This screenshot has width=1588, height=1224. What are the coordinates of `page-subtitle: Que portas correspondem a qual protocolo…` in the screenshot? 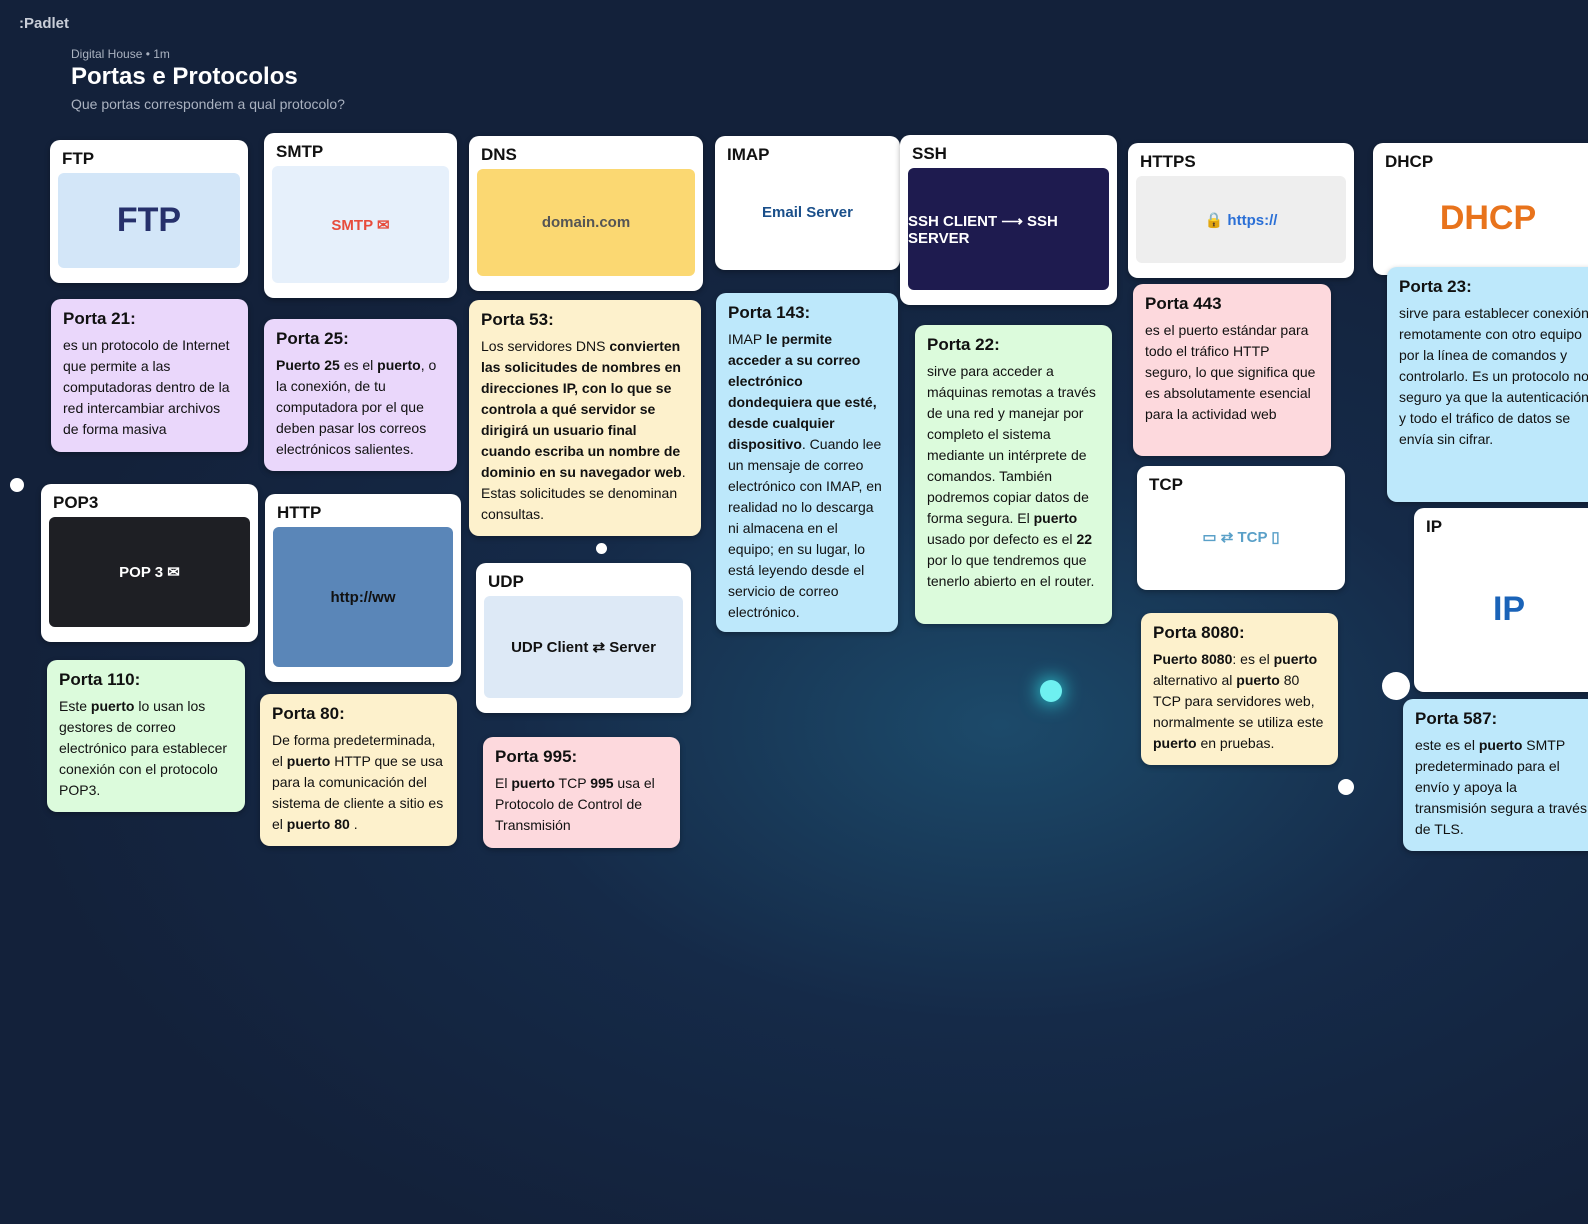 It's located at (208, 104).